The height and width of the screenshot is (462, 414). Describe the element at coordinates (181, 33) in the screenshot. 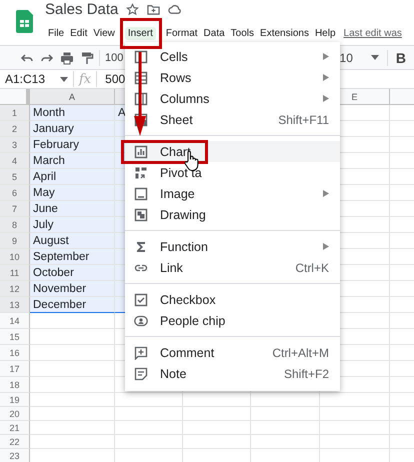

I see `menu-item: Format` at that location.